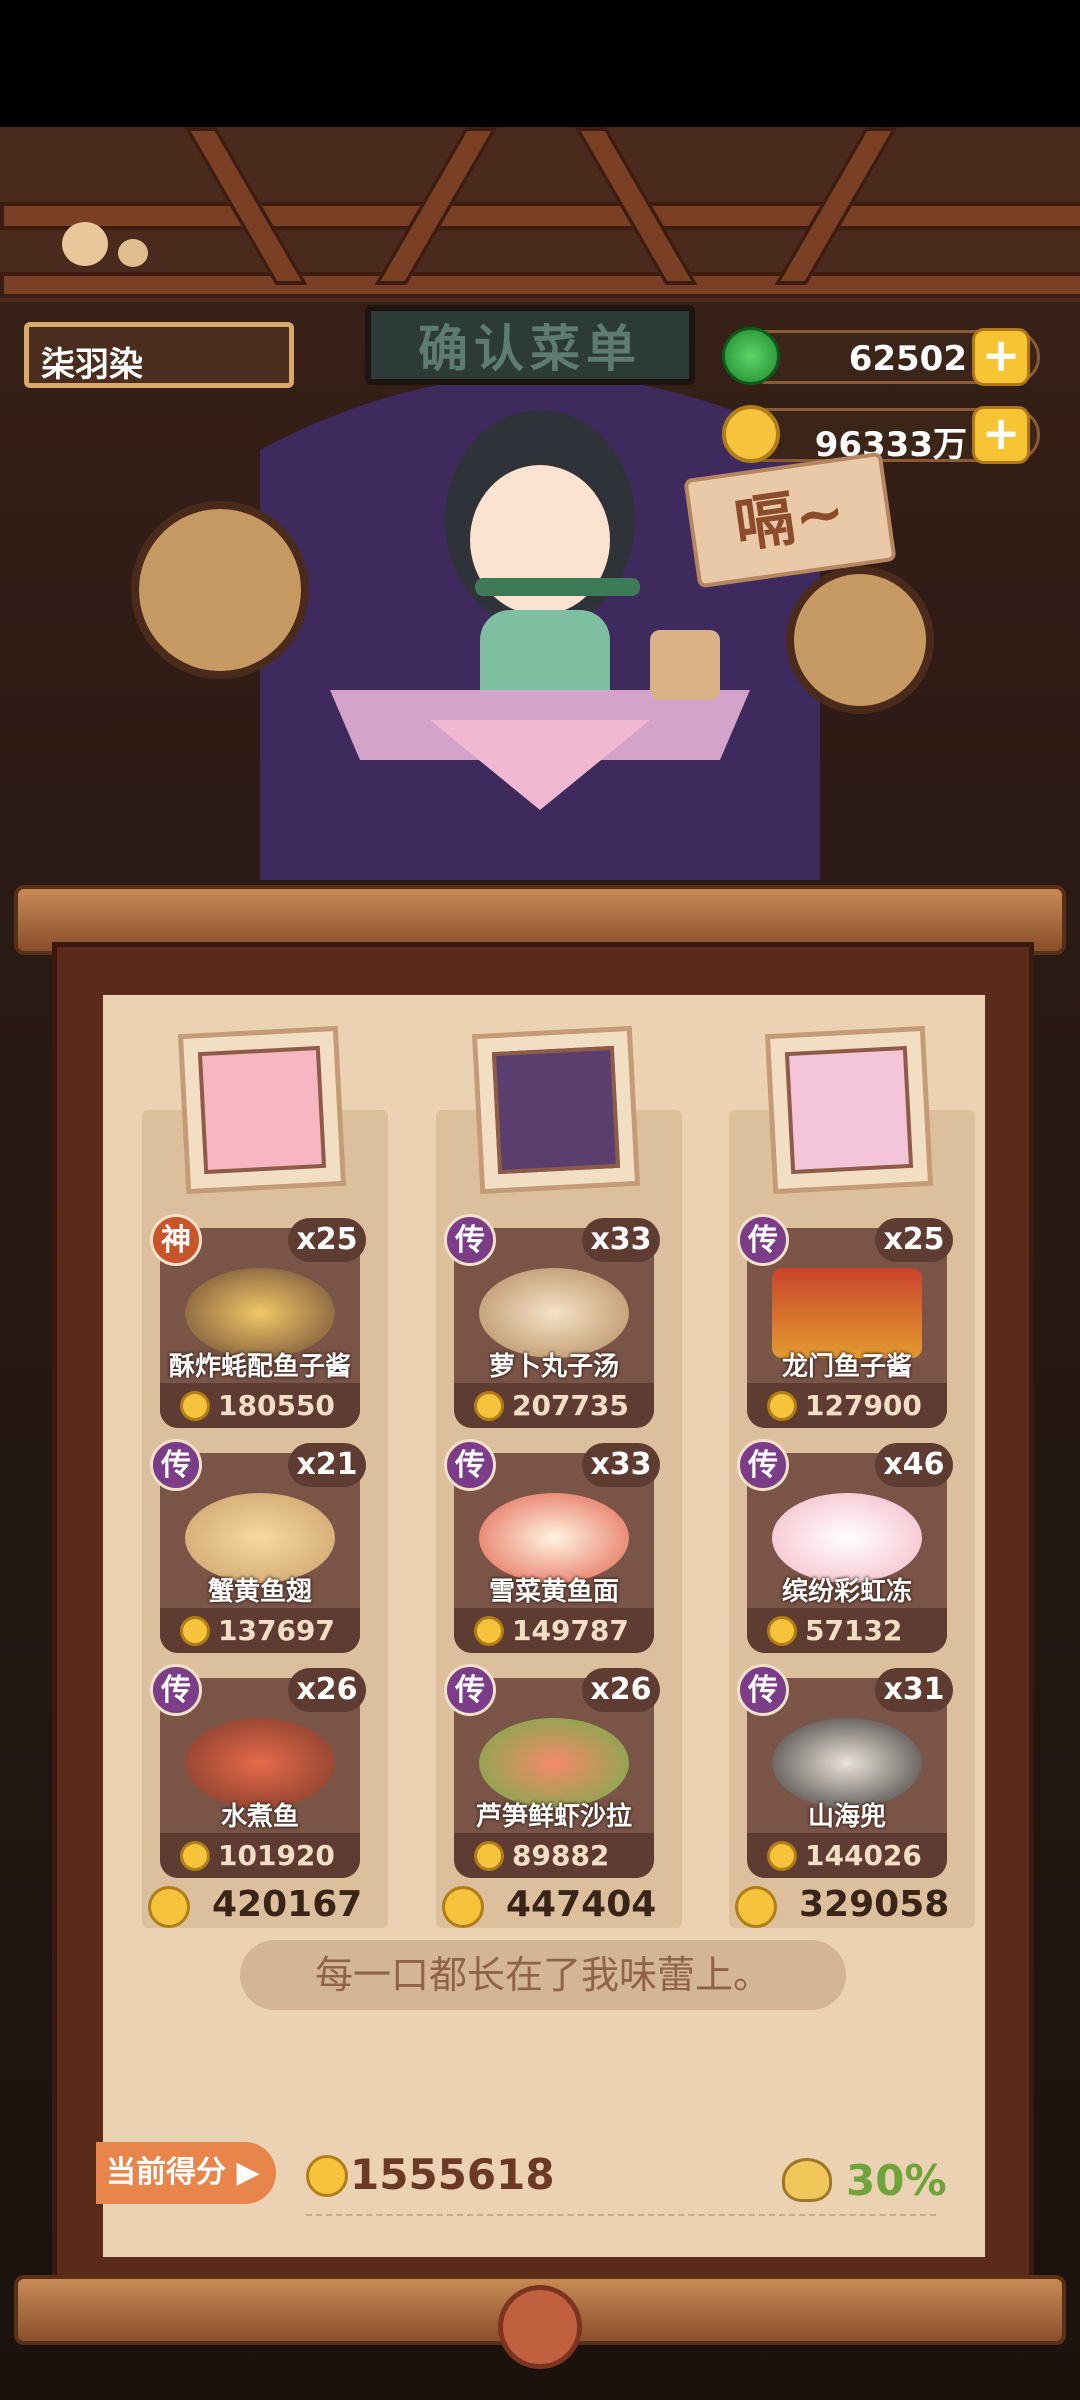 The image size is (1080, 2400). Describe the element at coordinates (276, 1405) in the screenshot. I see `dish-price: 180550` at that location.